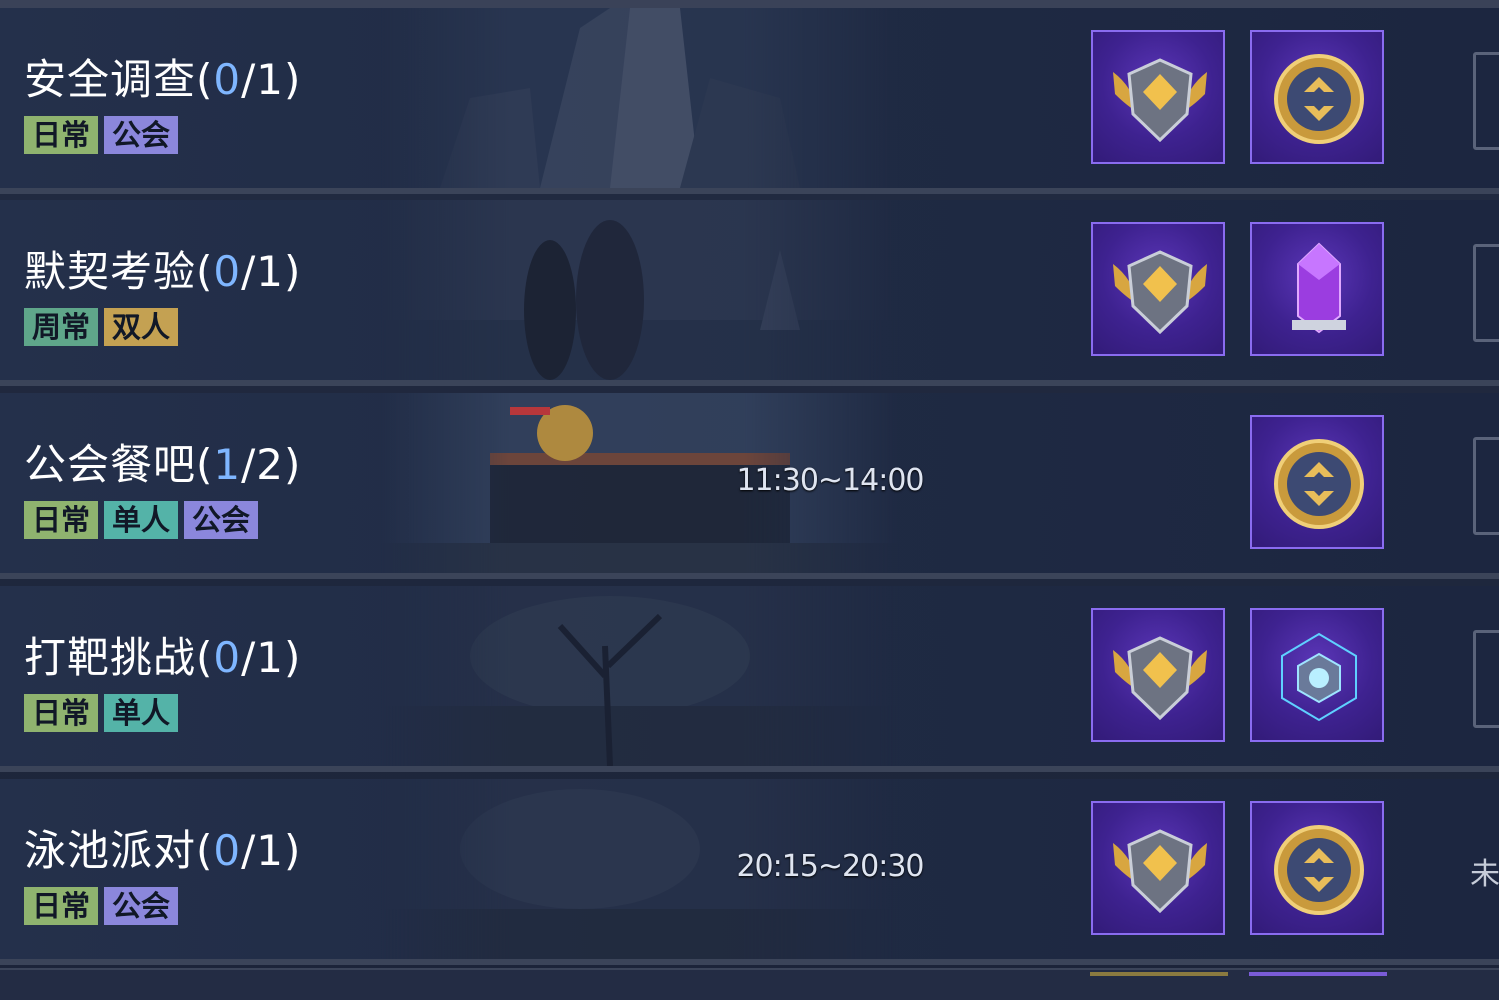 Image resolution: width=1499 pixels, height=1000 pixels. Describe the element at coordinates (640, 98) in the screenshot. I see `scene-city-tower-image` at that location.